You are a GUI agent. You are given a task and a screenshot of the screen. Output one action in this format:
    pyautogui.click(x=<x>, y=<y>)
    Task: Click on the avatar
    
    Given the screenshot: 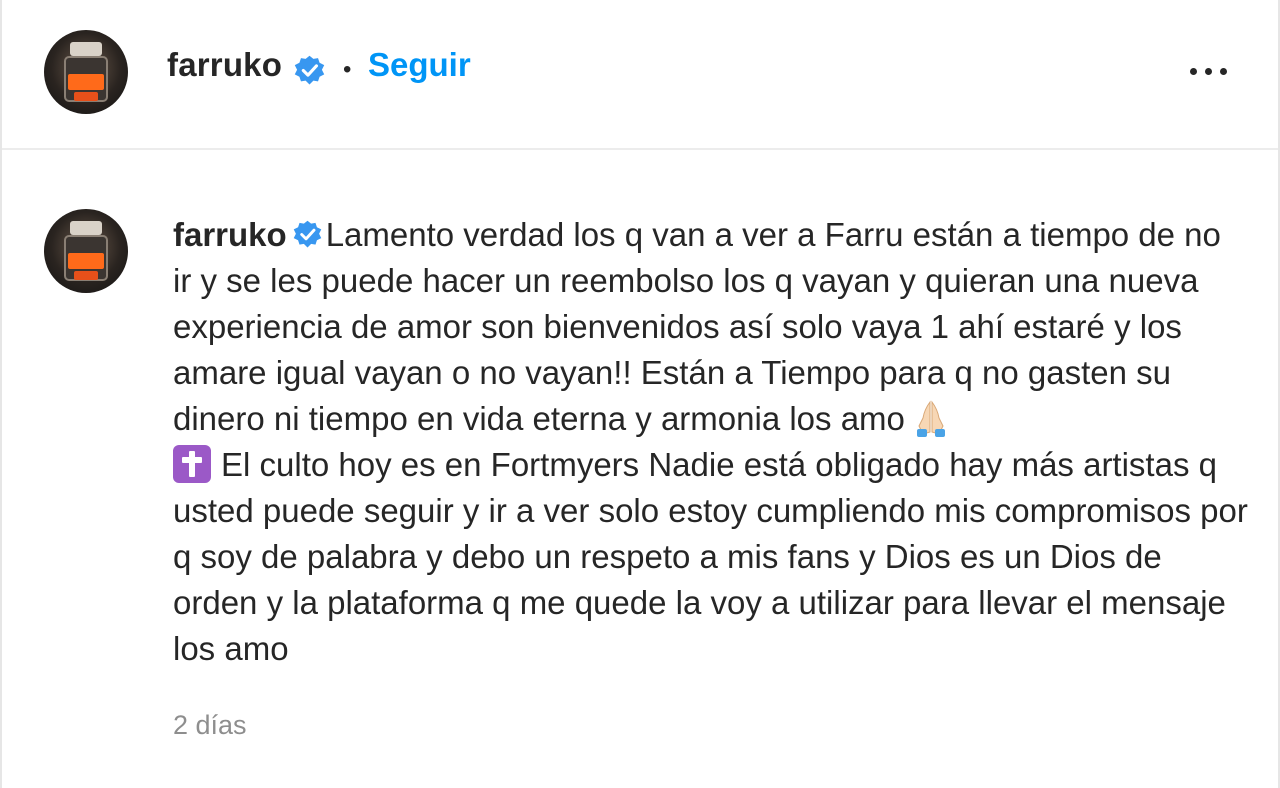 What is the action you would take?
    pyautogui.click(x=86, y=72)
    